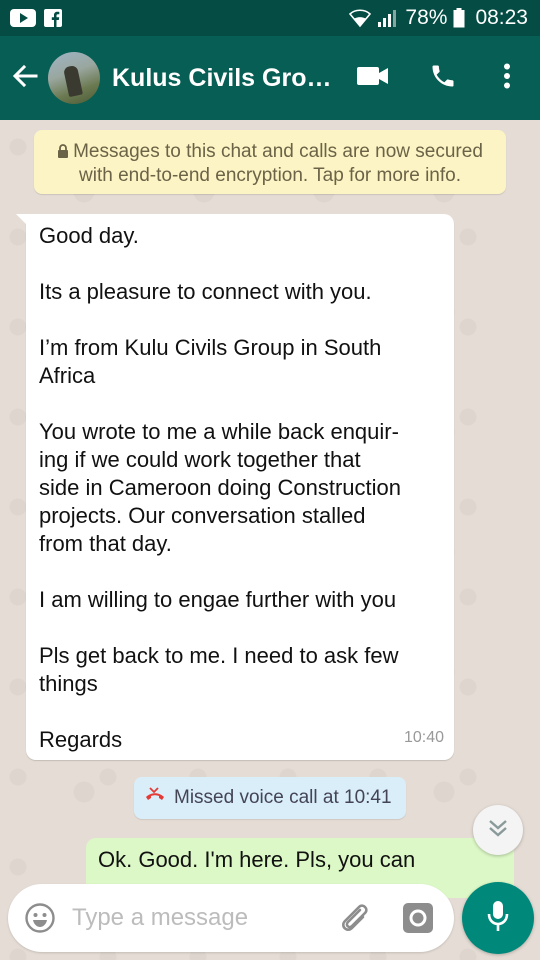 This screenshot has width=540, height=960. I want to click on status-bar: 78% 08:23, so click(270, 18).